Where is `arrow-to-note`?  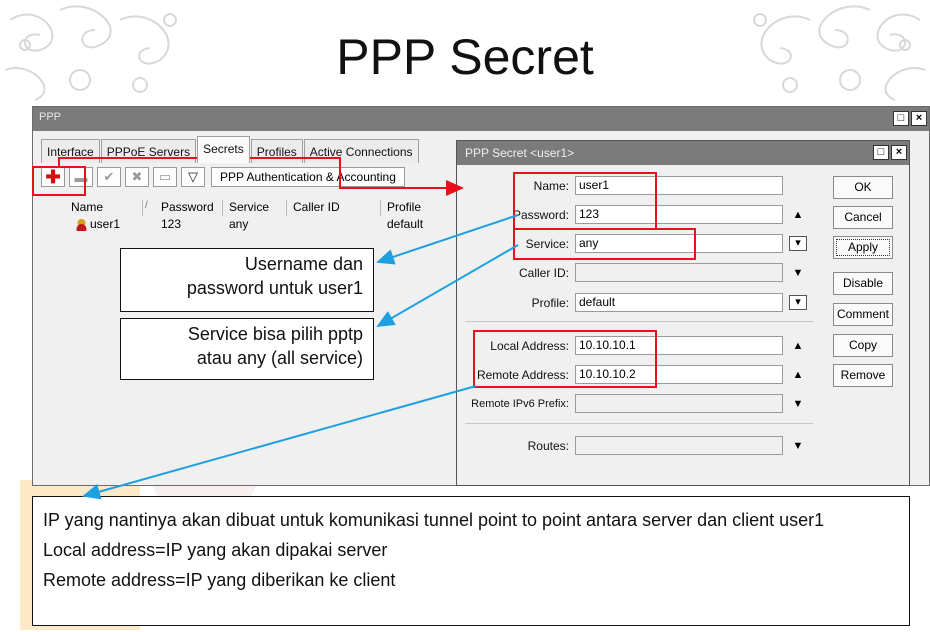 arrow-to-note is located at coordinates (279, 442).